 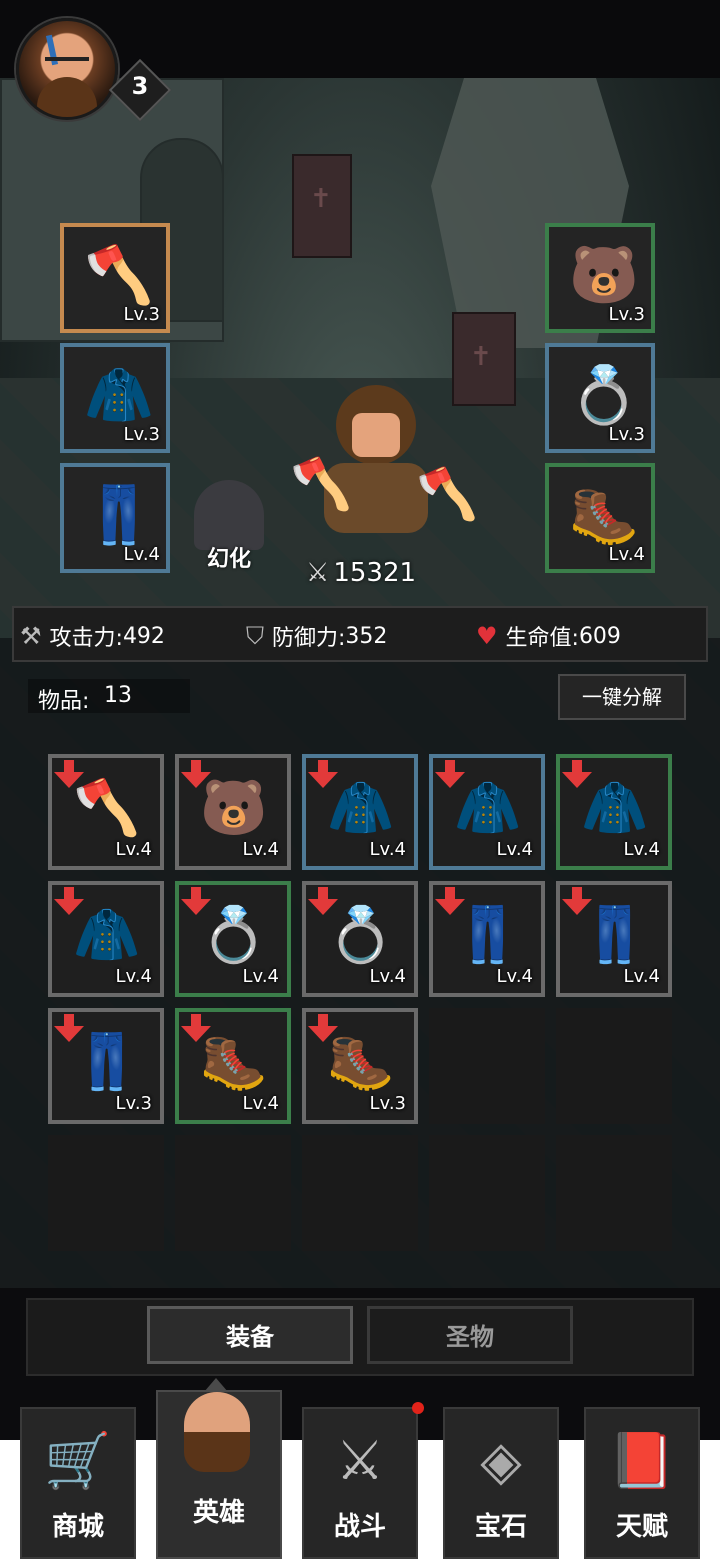 What do you see at coordinates (250, 1335) in the screenshot?
I see `tab-equipment: 装备` at bounding box center [250, 1335].